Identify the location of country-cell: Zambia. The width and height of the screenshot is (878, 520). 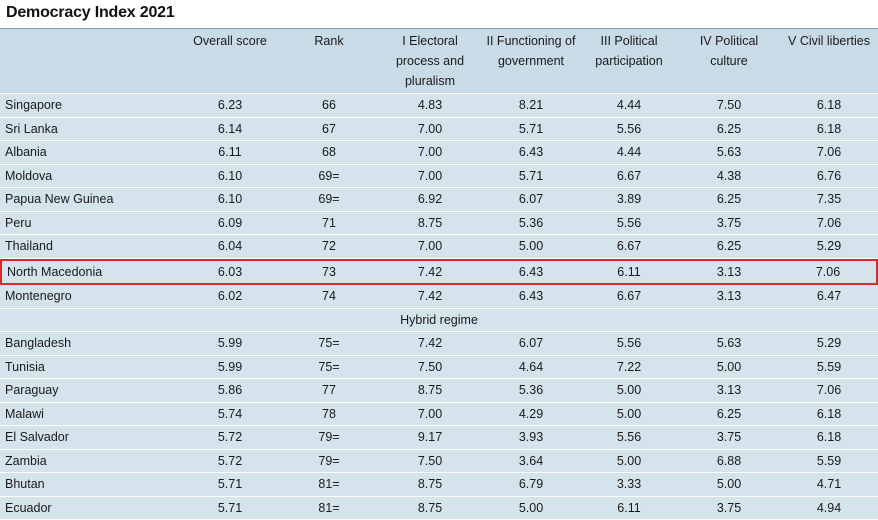
(90, 462).